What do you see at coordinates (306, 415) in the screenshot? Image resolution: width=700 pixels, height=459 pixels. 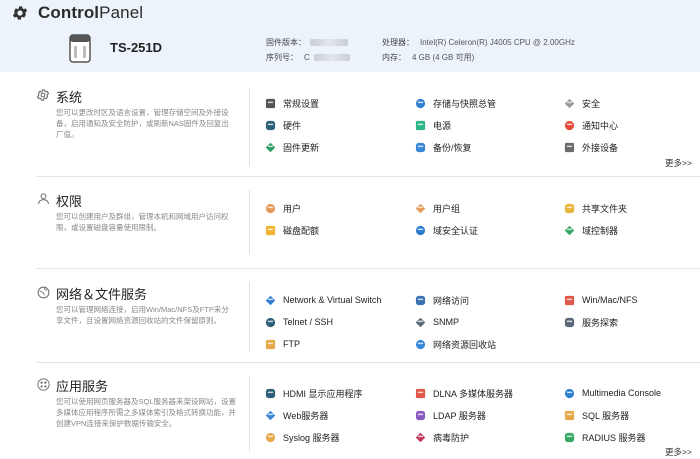 I see `menu-item-label: Web服务器` at bounding box center [306, 415].